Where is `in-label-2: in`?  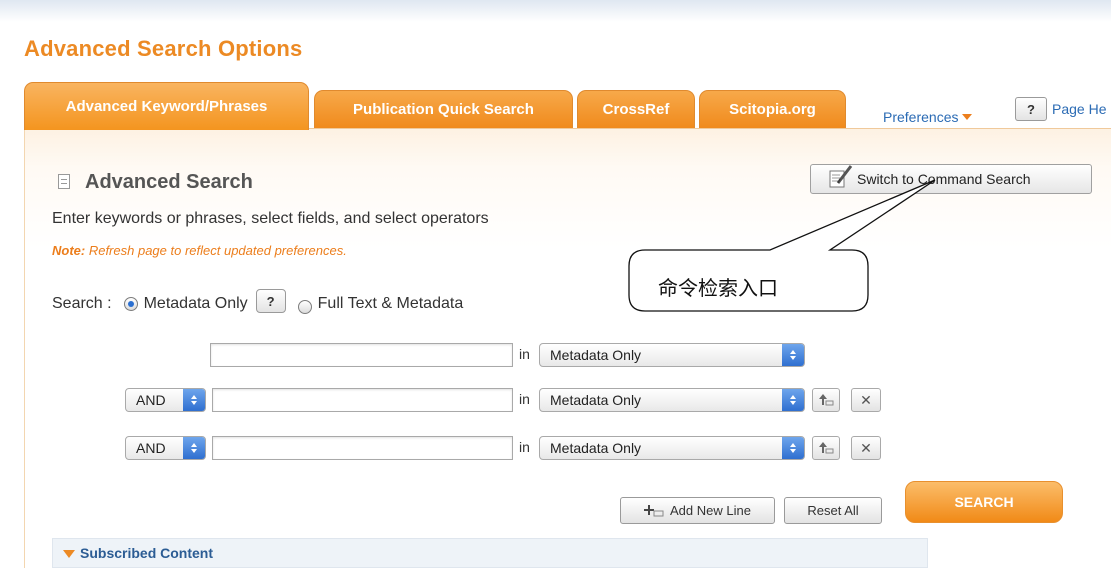 in-label-2: in is located at coordinates (524, 399).